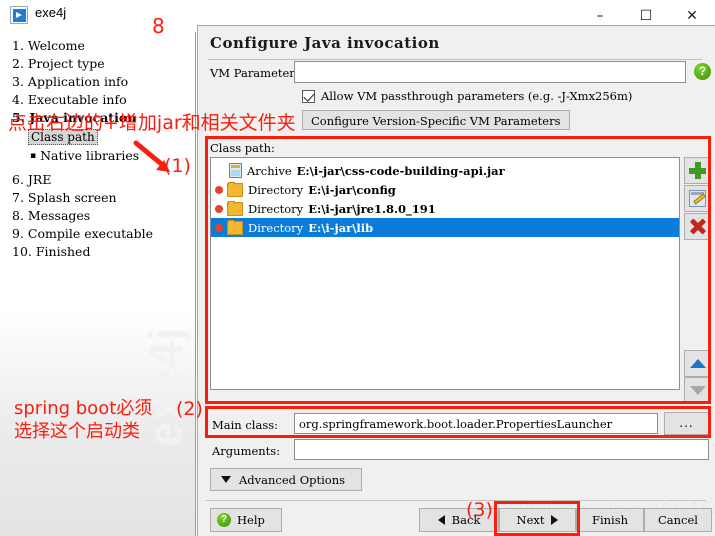 The height and width of the screenshot is (536, 715). I want to click on sidebar-item-executable-info: 4. Executable info, so click(69, 99).